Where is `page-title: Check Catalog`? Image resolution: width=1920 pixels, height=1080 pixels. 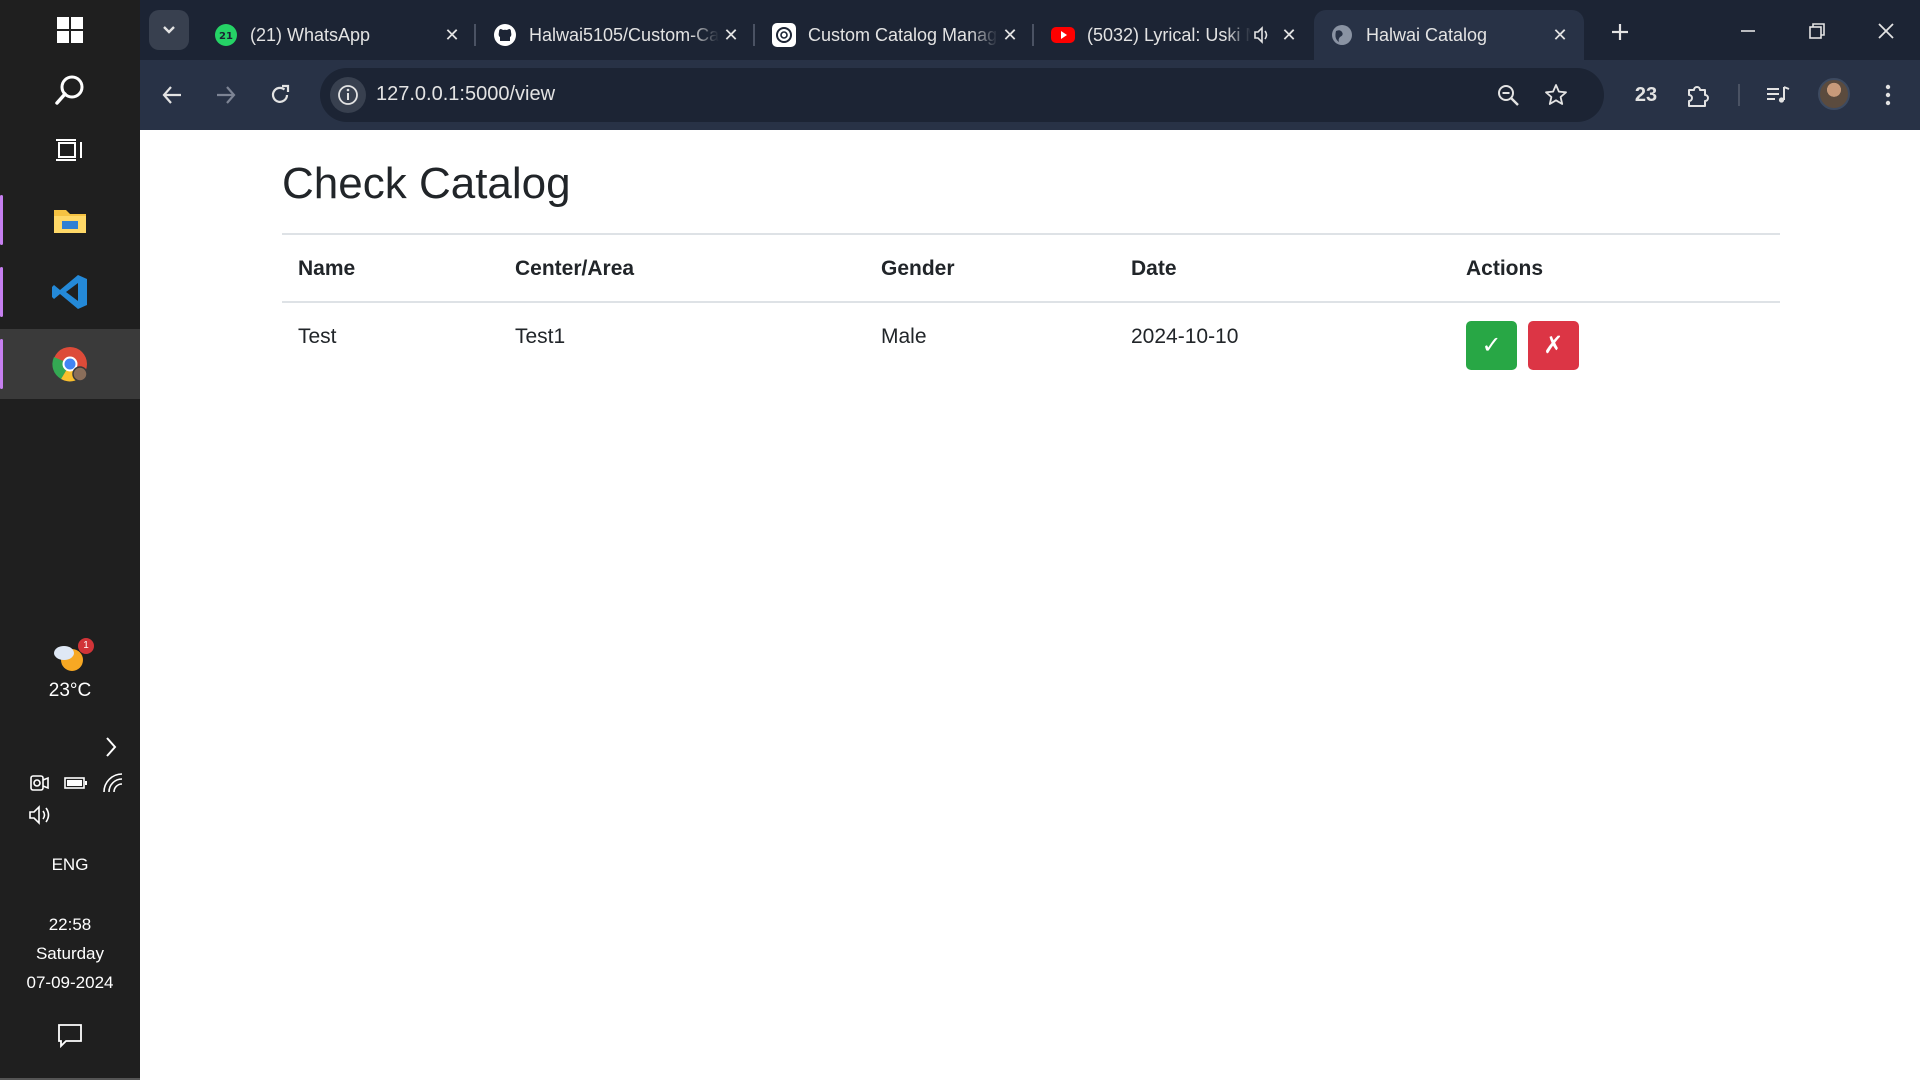
page-title: Check Catalog is located at coordinates (426, 183).